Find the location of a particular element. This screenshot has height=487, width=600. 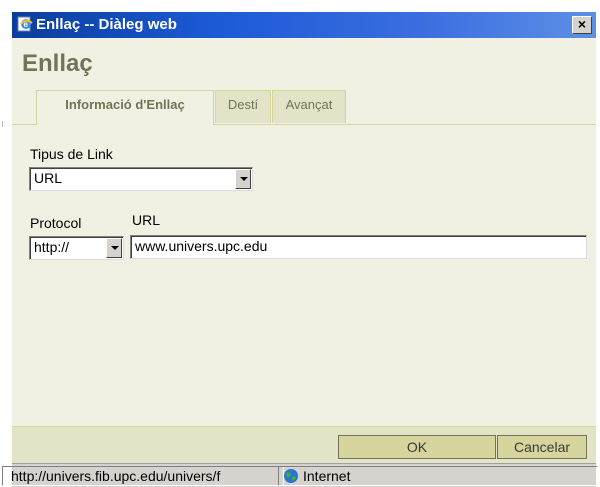

tab-target: Destí is located at coordinates (243, 106).